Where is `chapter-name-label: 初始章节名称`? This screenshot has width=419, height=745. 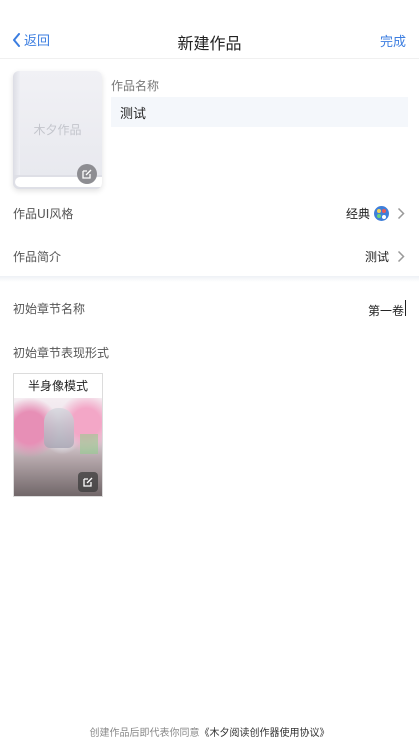
chapter-name-label: 初始章节名称 is located at coordinates (49, 308).